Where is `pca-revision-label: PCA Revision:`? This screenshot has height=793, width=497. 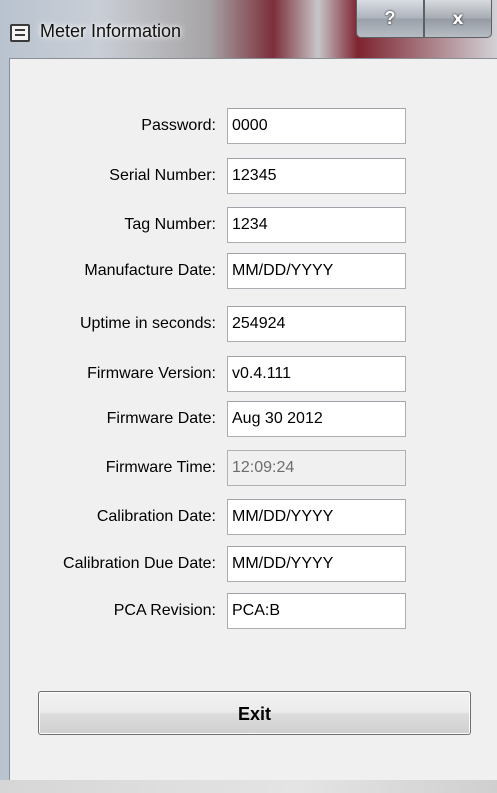
pca-revision-label: PCA Revision: is located at coordinates (164, 610).